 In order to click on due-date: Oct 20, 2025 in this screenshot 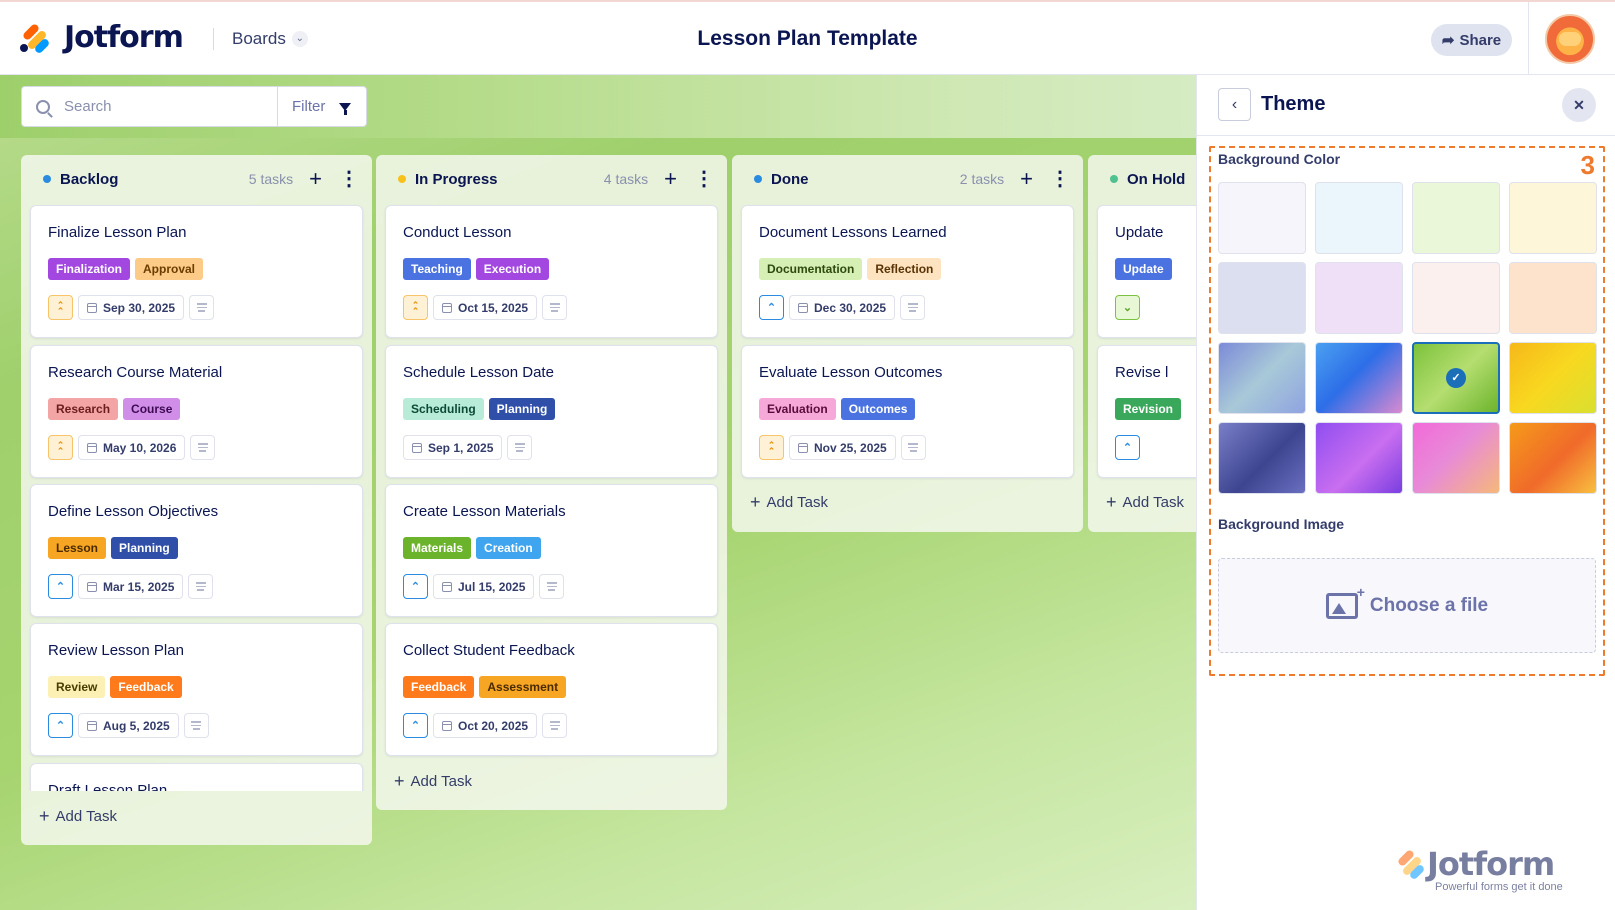, I will do `click(485, 725)`.